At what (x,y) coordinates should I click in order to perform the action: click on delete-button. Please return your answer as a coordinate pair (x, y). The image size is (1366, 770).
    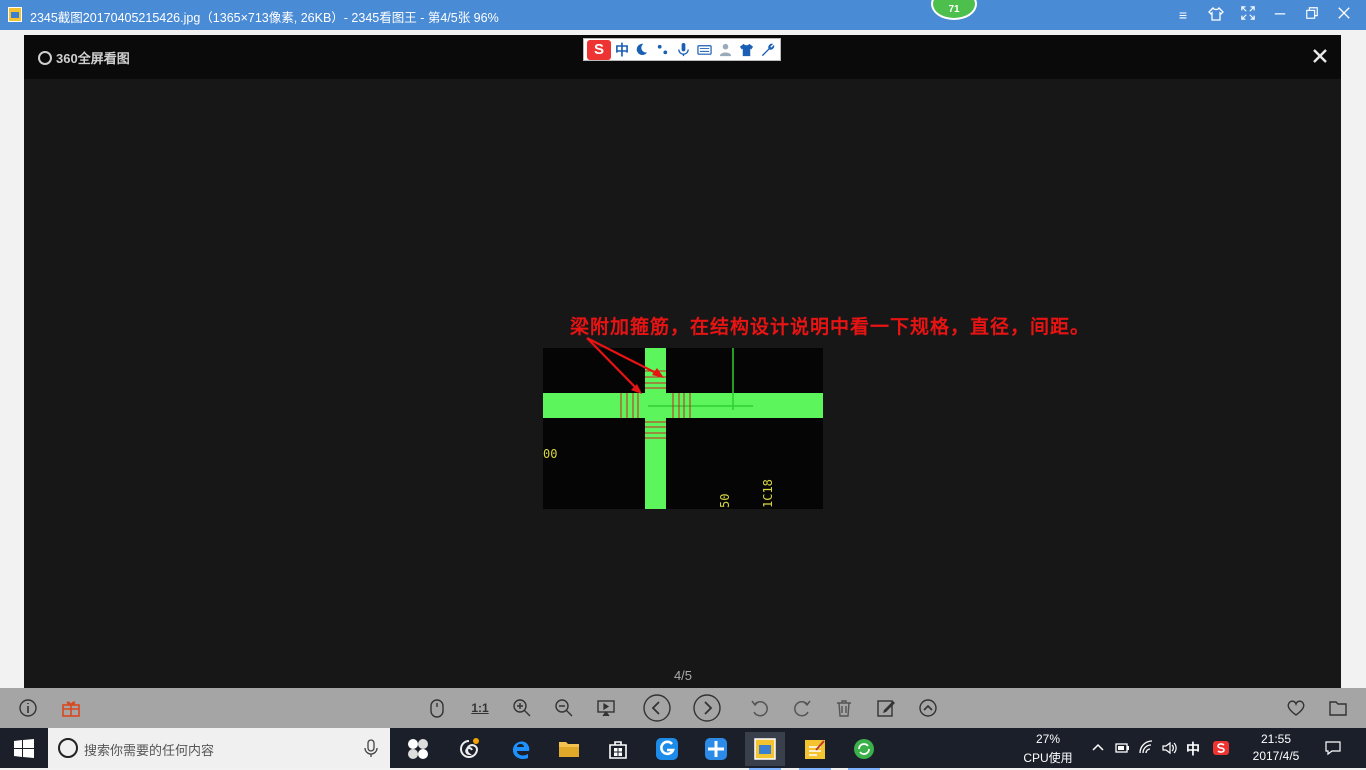
    Looking at the image, I should click on (844, 708).